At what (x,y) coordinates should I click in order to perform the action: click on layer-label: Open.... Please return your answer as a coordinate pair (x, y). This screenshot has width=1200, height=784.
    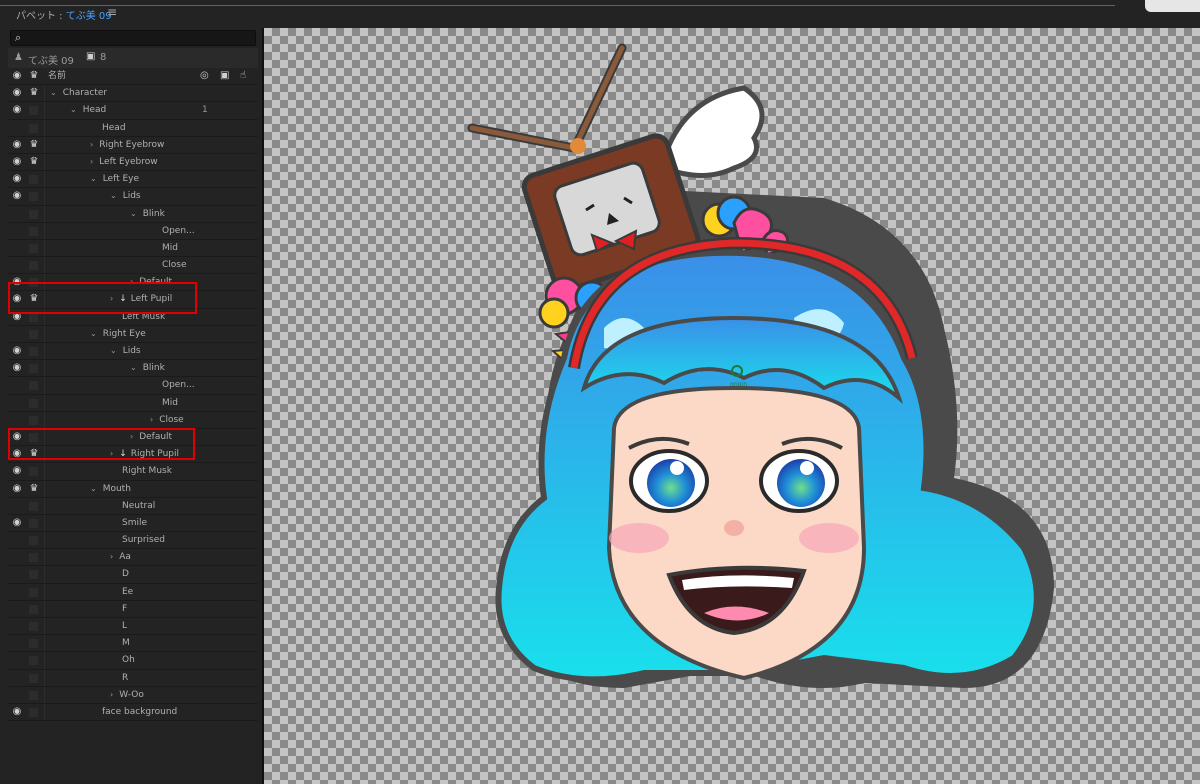
    Looking at the image, I should click on (172, 231).